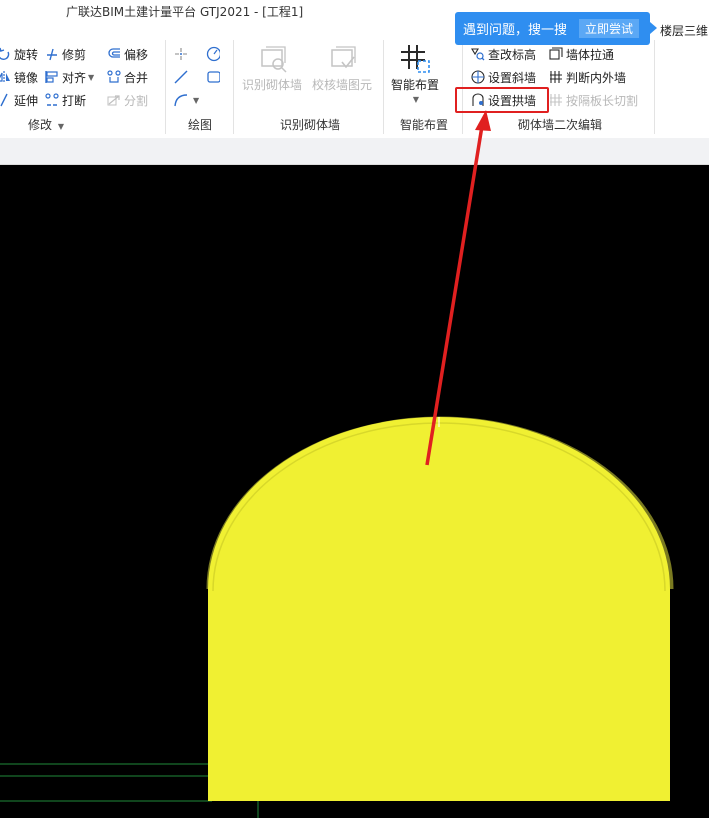 Image resolution: width=709 pixels, height=818 pixels. Describe the element at coordinates (483, 120) in the screenshot. I see `annotation-arrow-head` at that location.